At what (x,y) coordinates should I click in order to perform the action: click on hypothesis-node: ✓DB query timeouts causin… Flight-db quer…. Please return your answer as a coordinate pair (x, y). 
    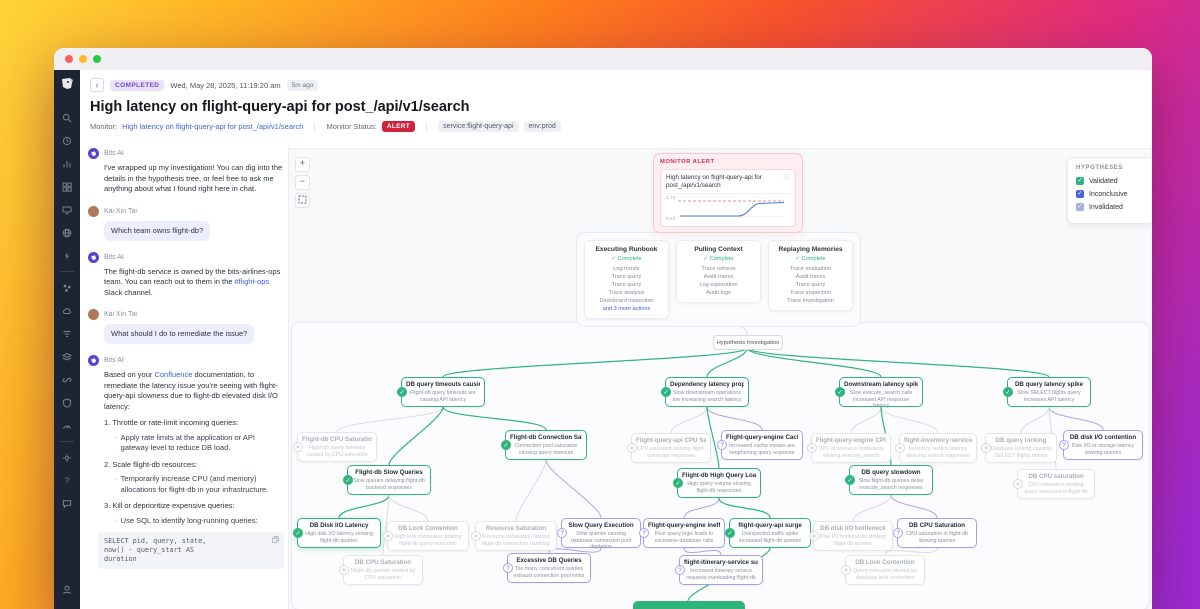
    Looking at the image, I should click on (441, 392).